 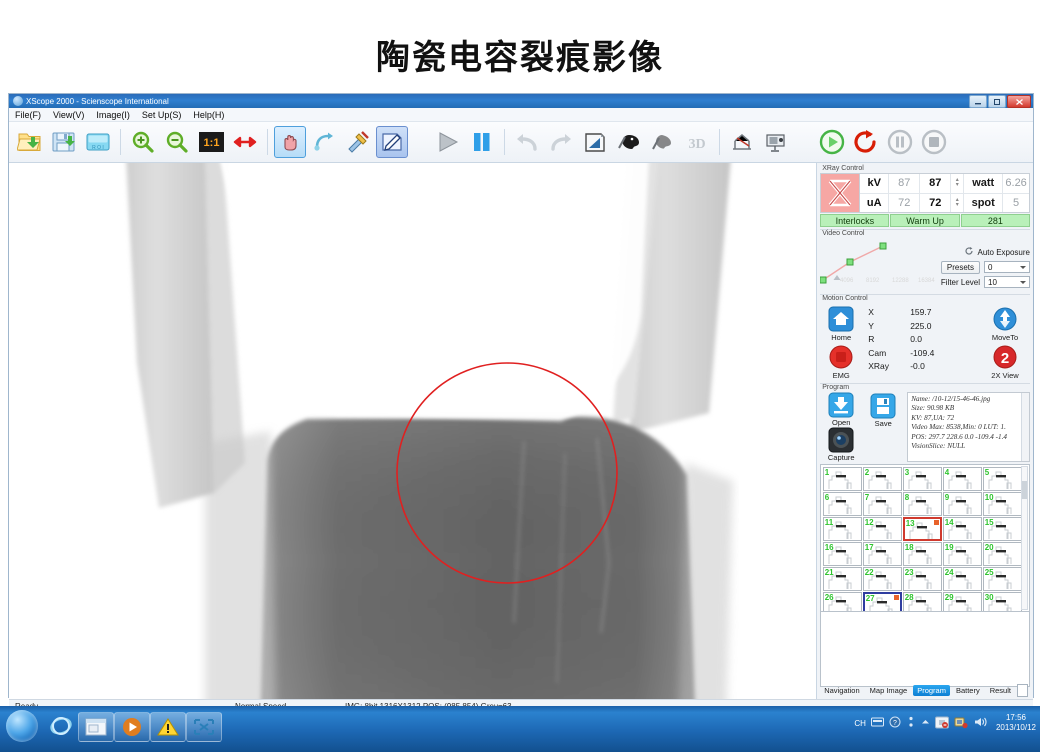 I want to click on xray-reset-icon, so click(x=866, y=142).